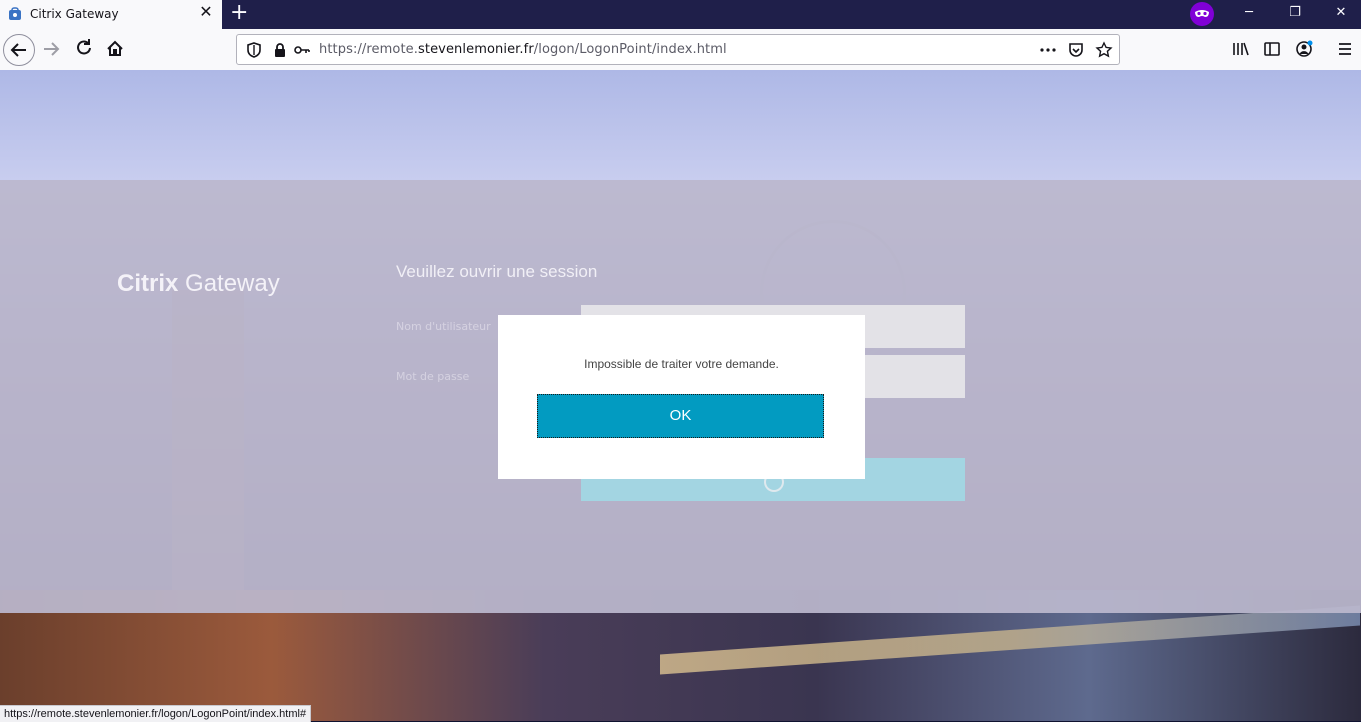 This screenshot has height=722, width=1361. I want to click on forward-button, so click(51, 49).